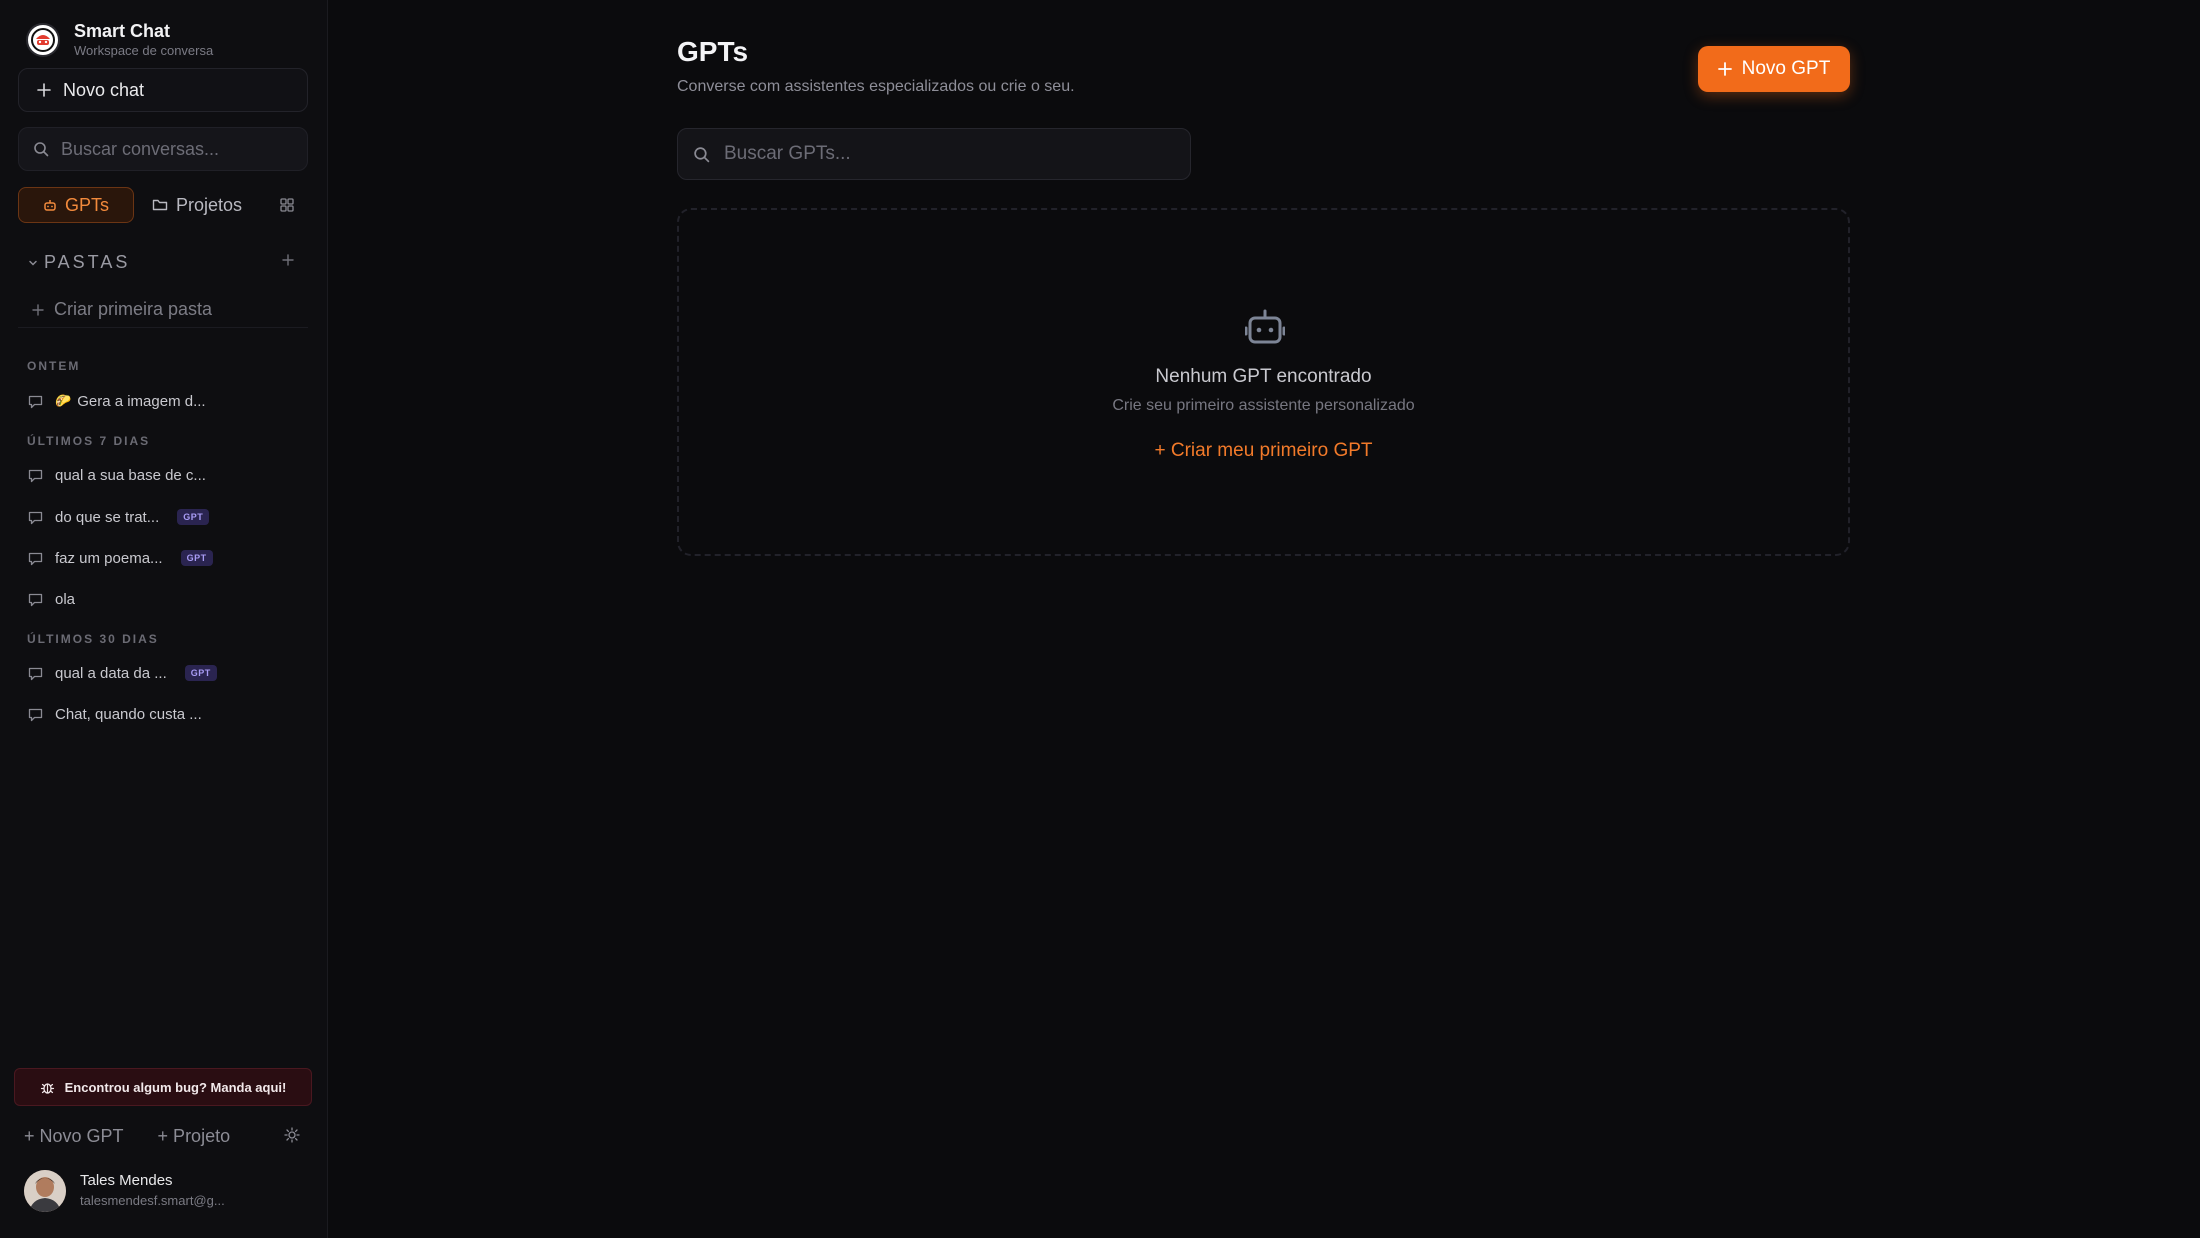  What do you see at coordinates (713, 51) in the screenshot?
I see `page-title: GPTs` at bounding box center [713, 51].